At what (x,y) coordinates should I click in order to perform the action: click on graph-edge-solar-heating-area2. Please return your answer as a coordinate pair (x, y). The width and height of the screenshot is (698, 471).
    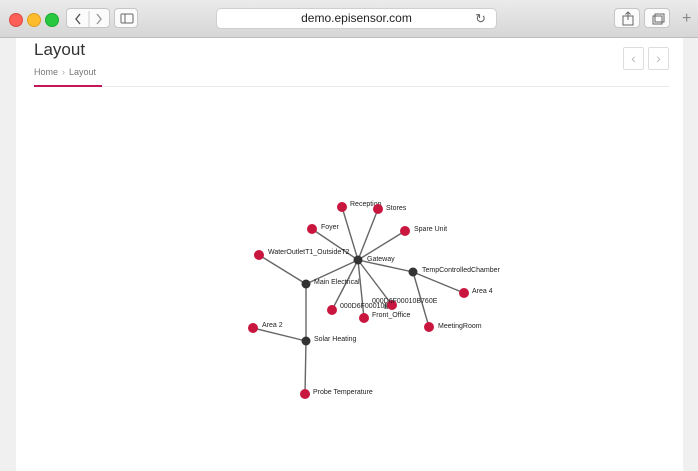
    Looking at the image, I should click on (279, 334).